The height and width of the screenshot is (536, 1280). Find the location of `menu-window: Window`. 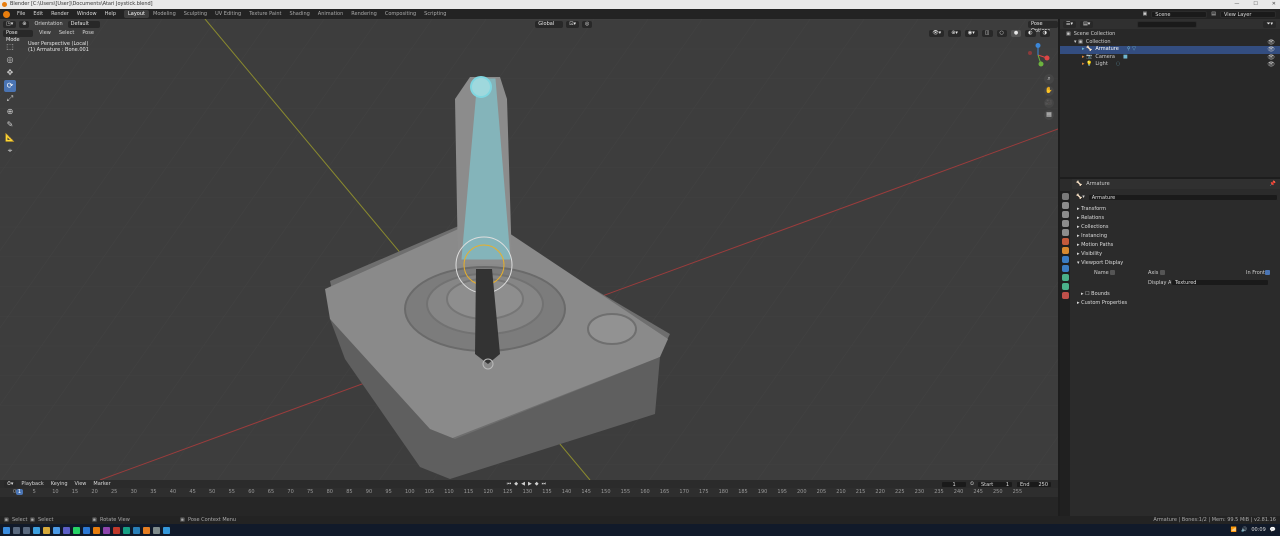

menu-window: Window is located at coordinates (87, 14).